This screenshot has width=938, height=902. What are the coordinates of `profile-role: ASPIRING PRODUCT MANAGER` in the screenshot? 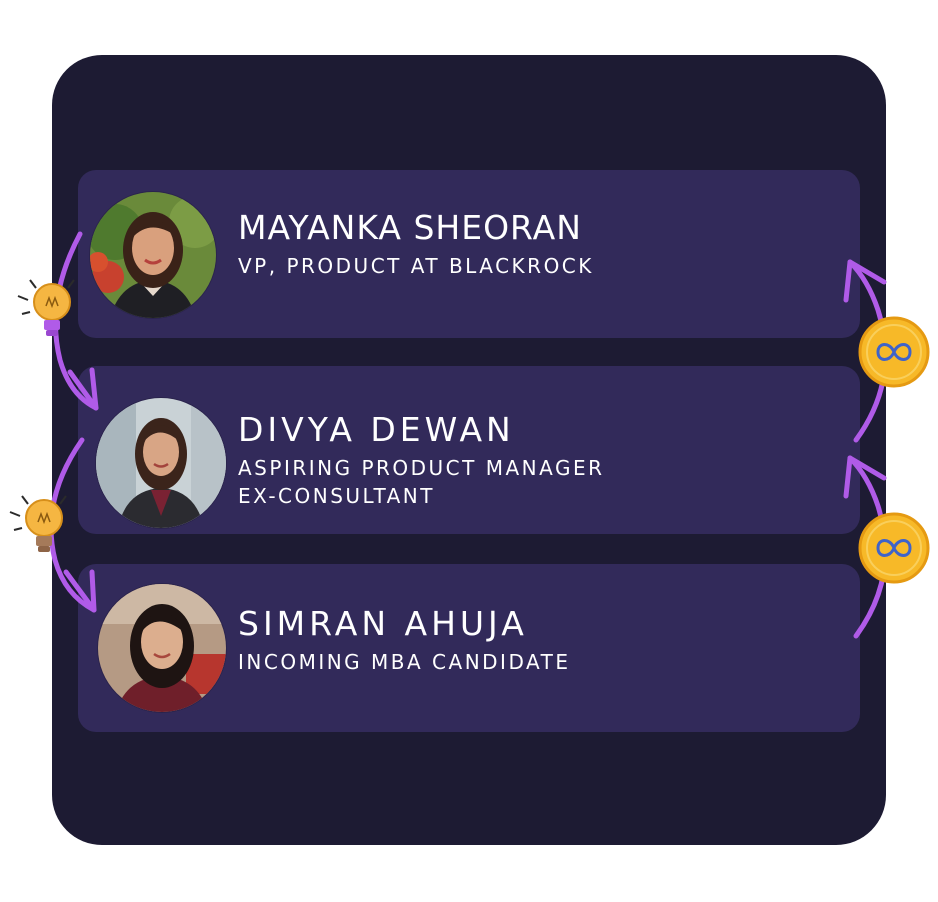 It's located at (421, 468).